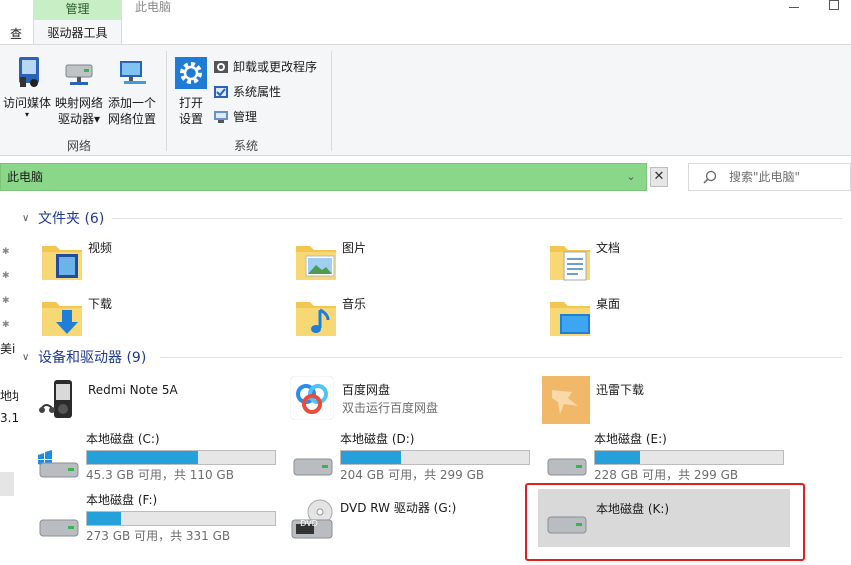 The width and height of the screenshot is (851, 565). Describe the element at coordinates (419, 265) in the screenshot. I see `folder-pictures: 图片` at that location.